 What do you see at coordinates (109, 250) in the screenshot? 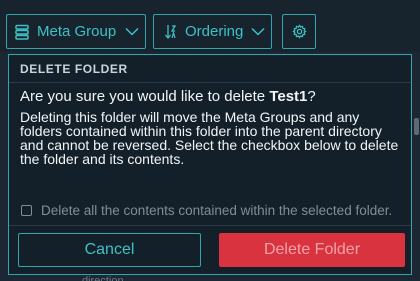
I see `cancel-button: Cancel` at bounding box center [109, 250].